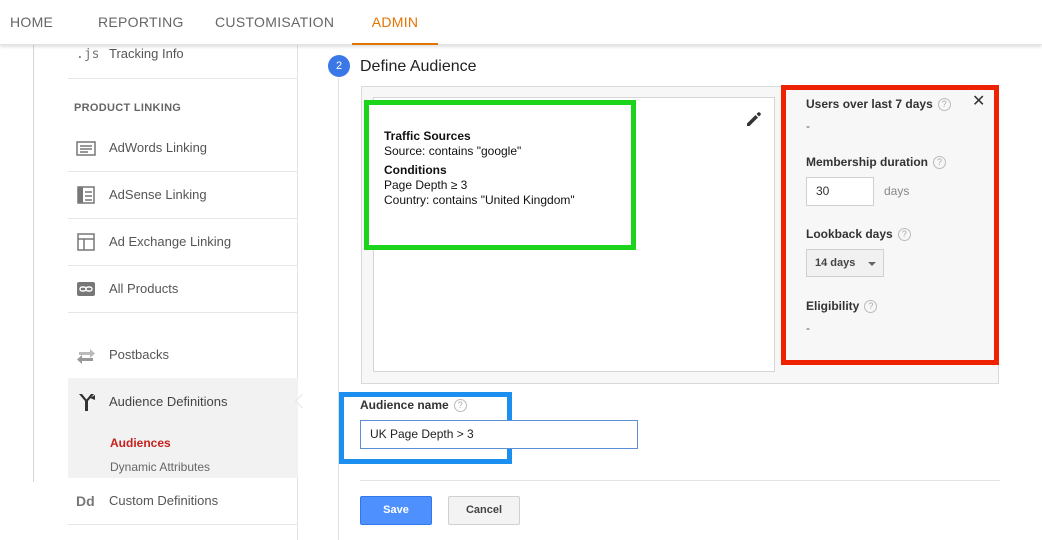  What do you see at coordinates (141, 22) in the screenshot?
I see `tab-reporting: REPORTING` at bounding box center [141, 22].